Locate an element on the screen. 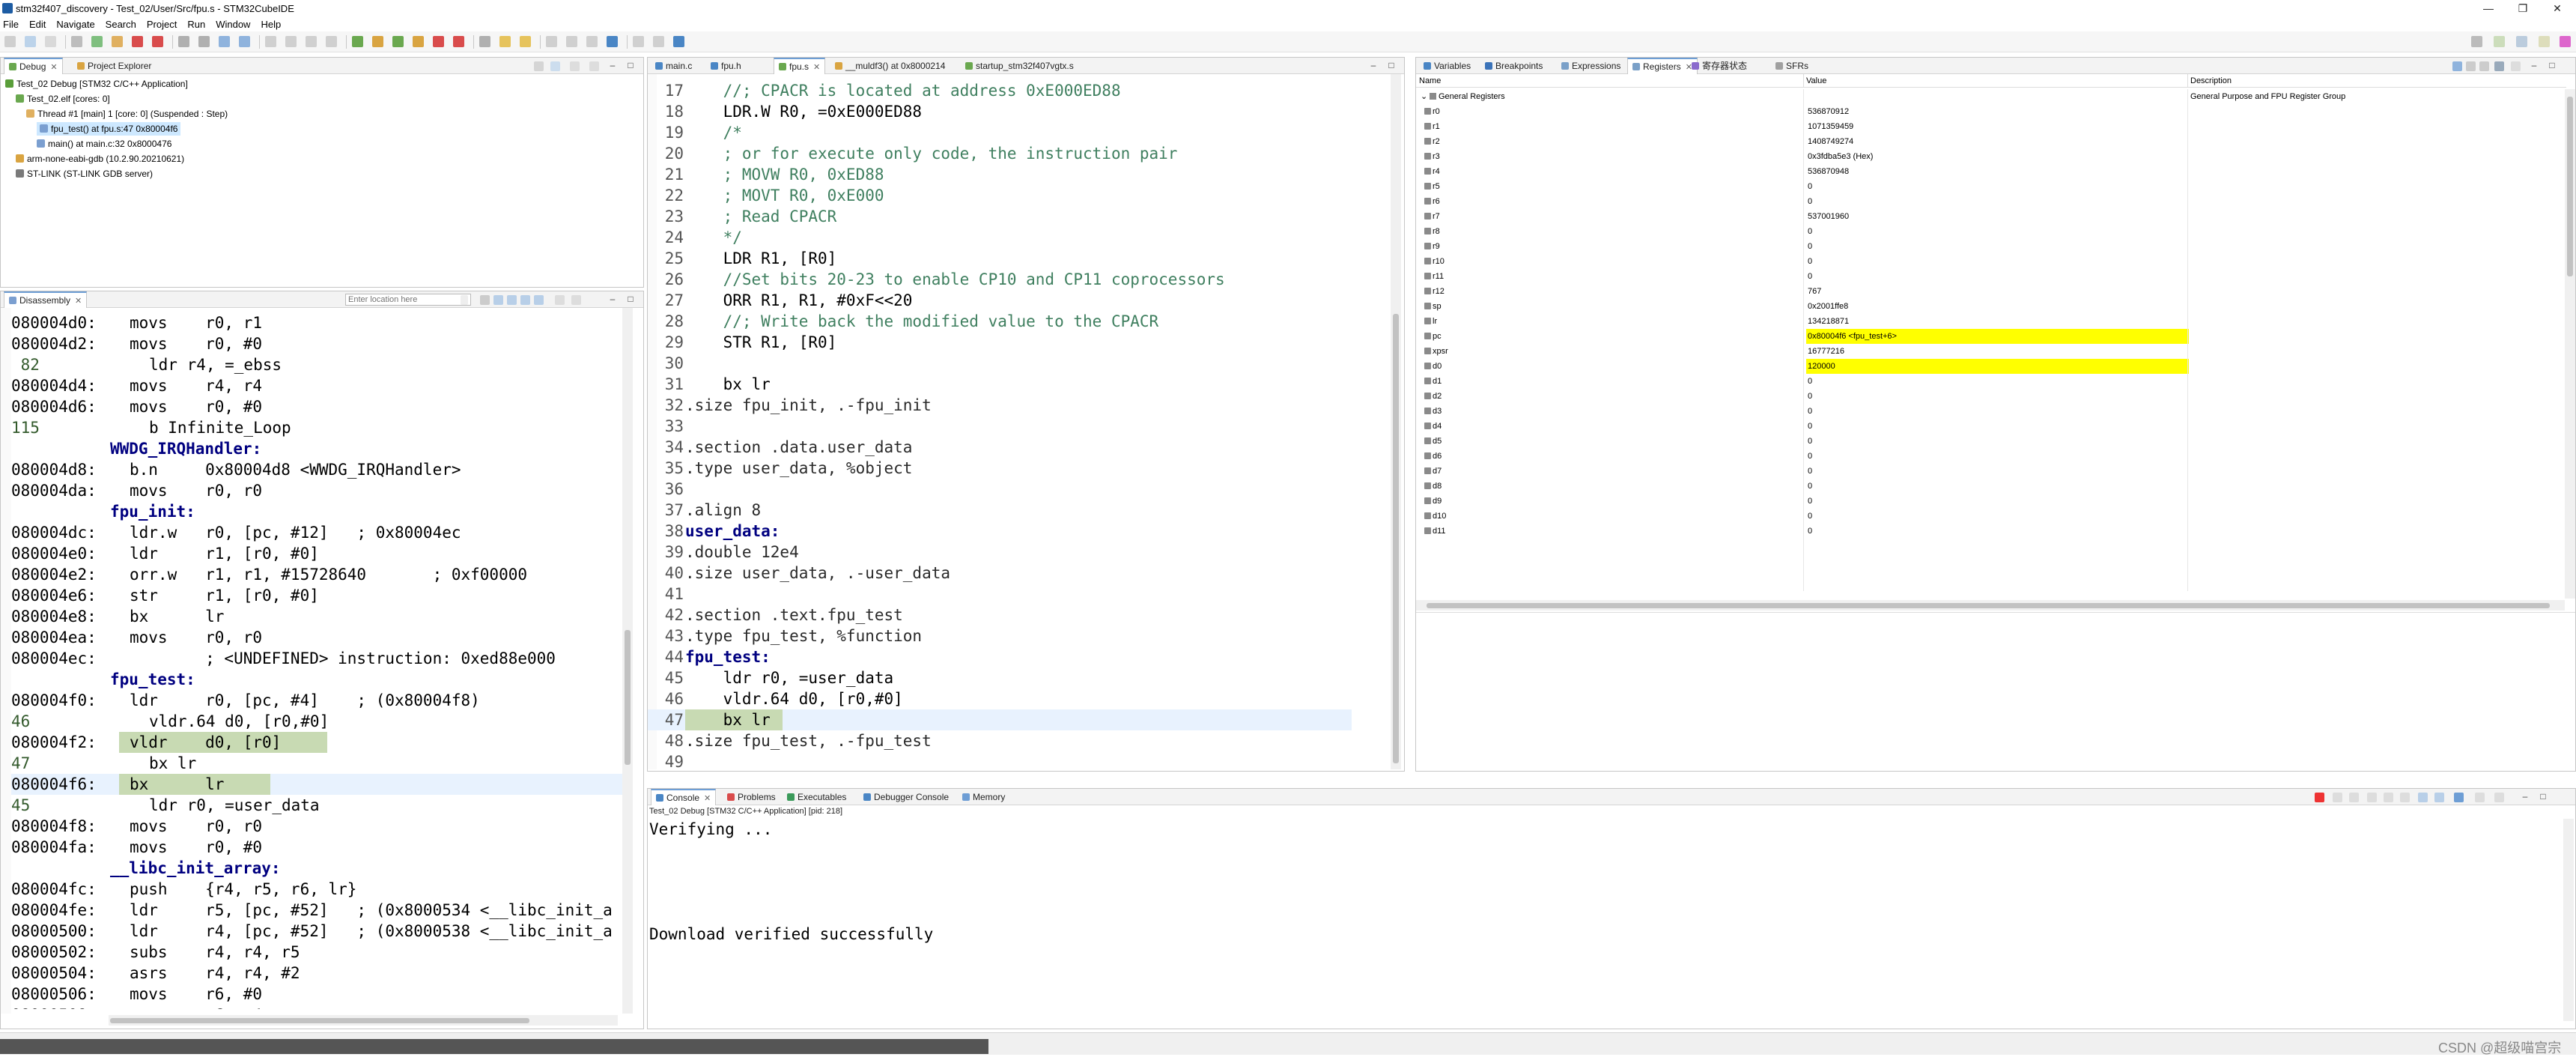 Image resolution: width=2576 pixels, height=1057 pixels. column-description: Description is located at coordinates (2211, 81).